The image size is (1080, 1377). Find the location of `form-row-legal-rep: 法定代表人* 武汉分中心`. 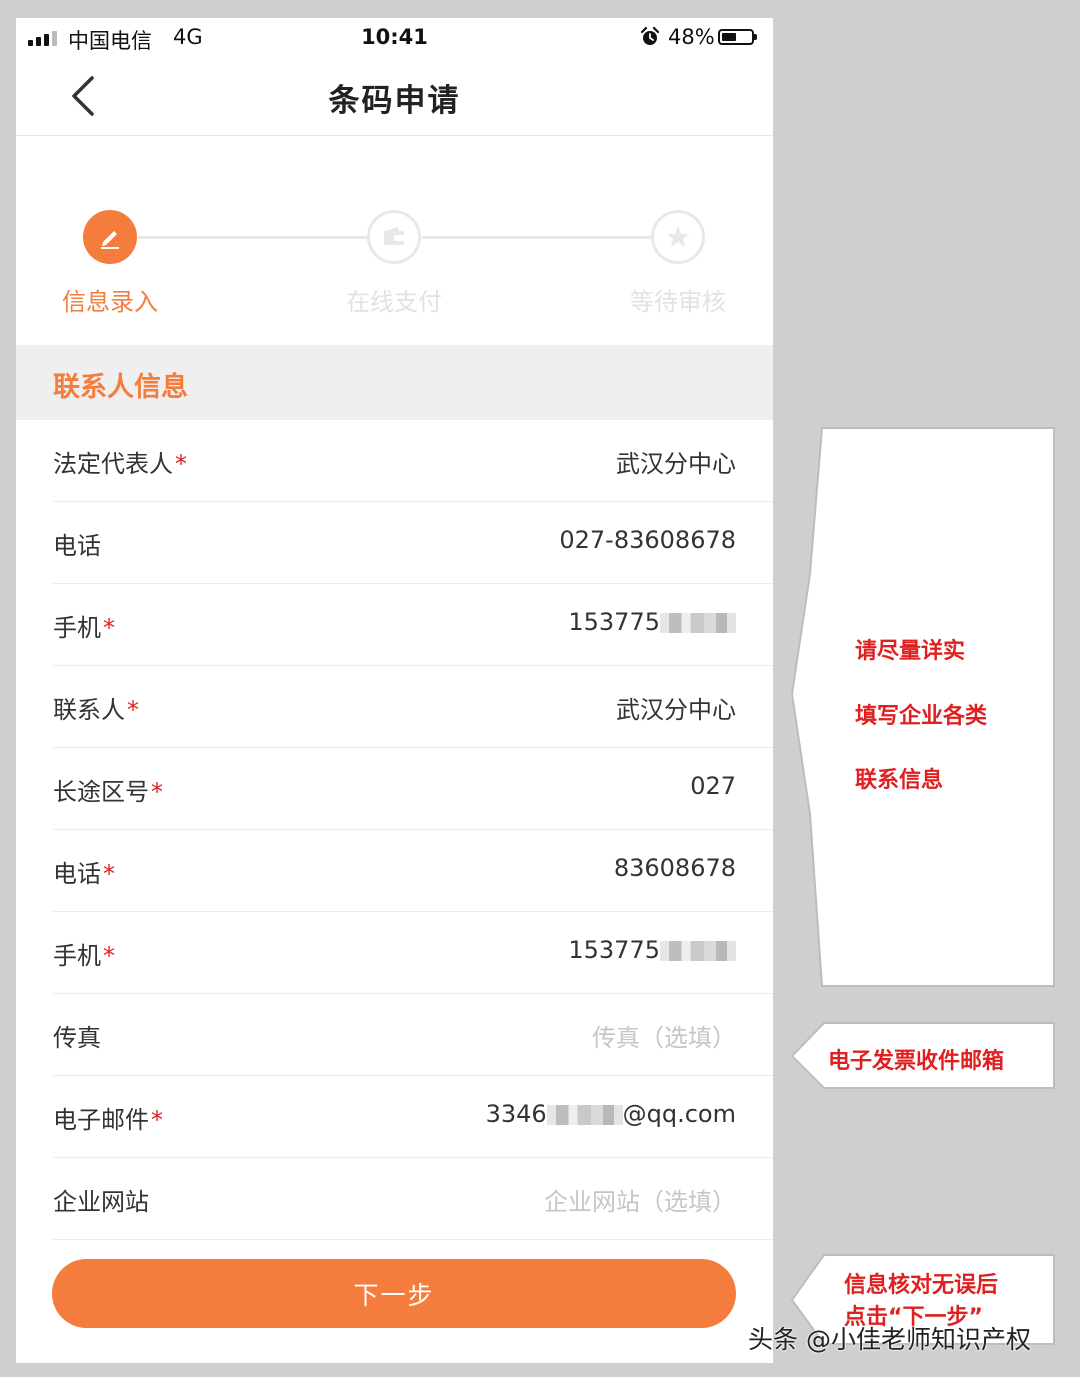

form-row-legal-rep: 法定代表人* 武汉分中心 is located at coordinates (413, 461).